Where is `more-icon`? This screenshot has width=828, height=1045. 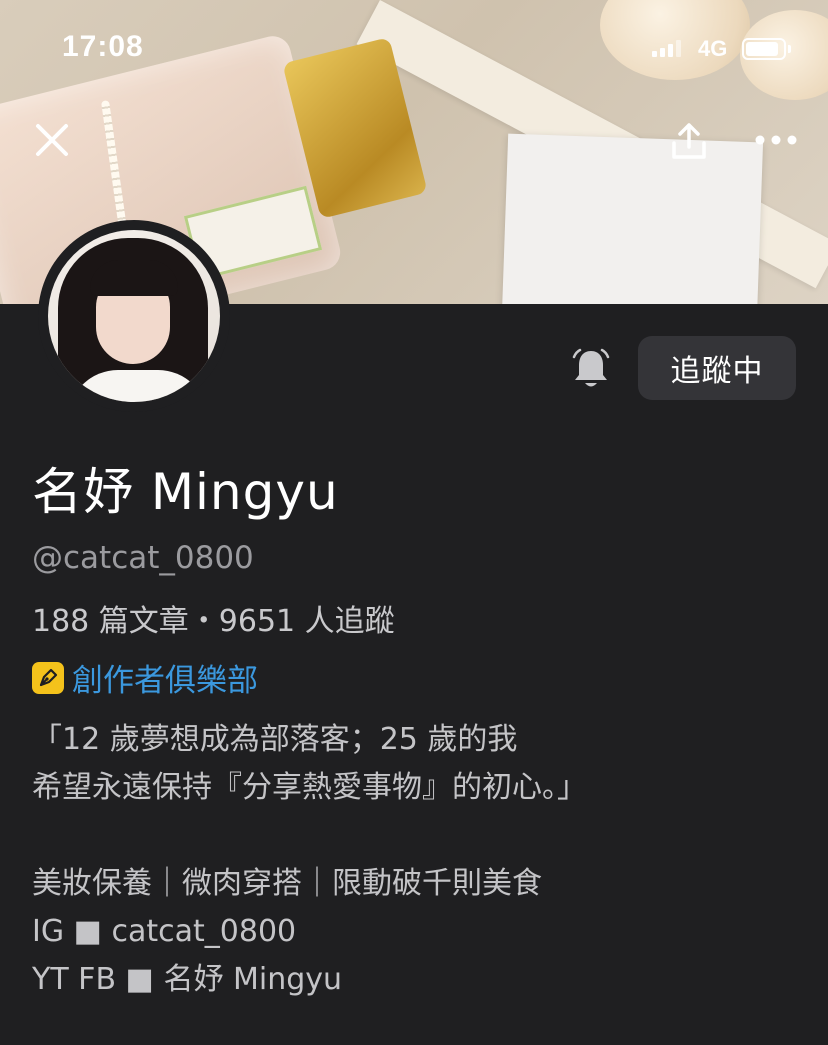
more-icon is located at coordinates (776, 140).